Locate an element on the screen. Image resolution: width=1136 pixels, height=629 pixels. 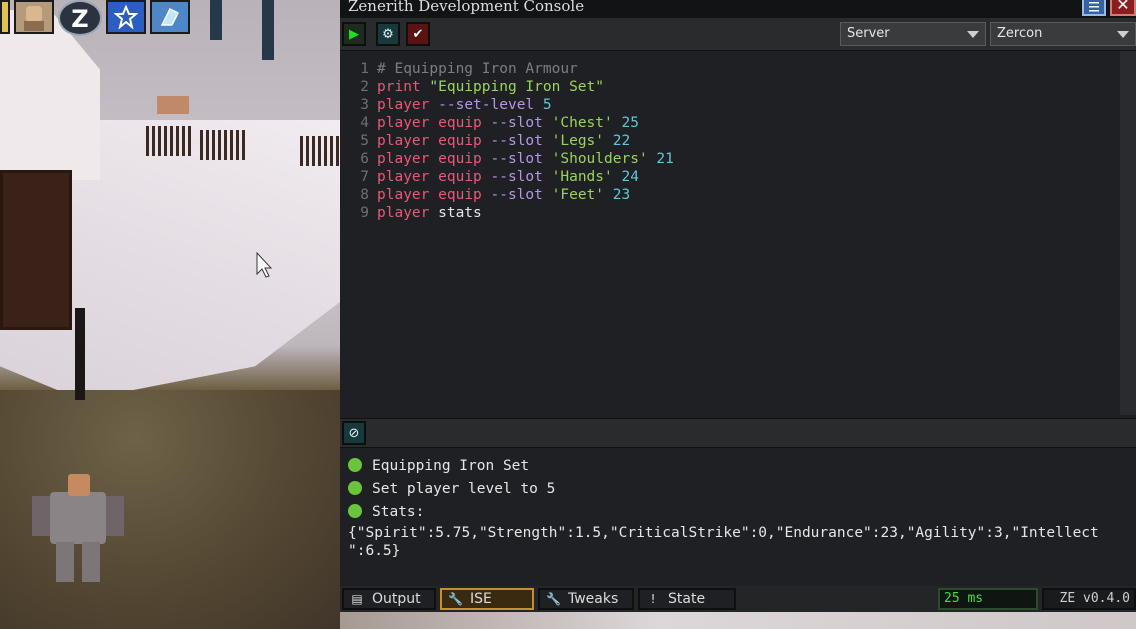
code-token: 'Feet' is located at coordinates (578, 195).